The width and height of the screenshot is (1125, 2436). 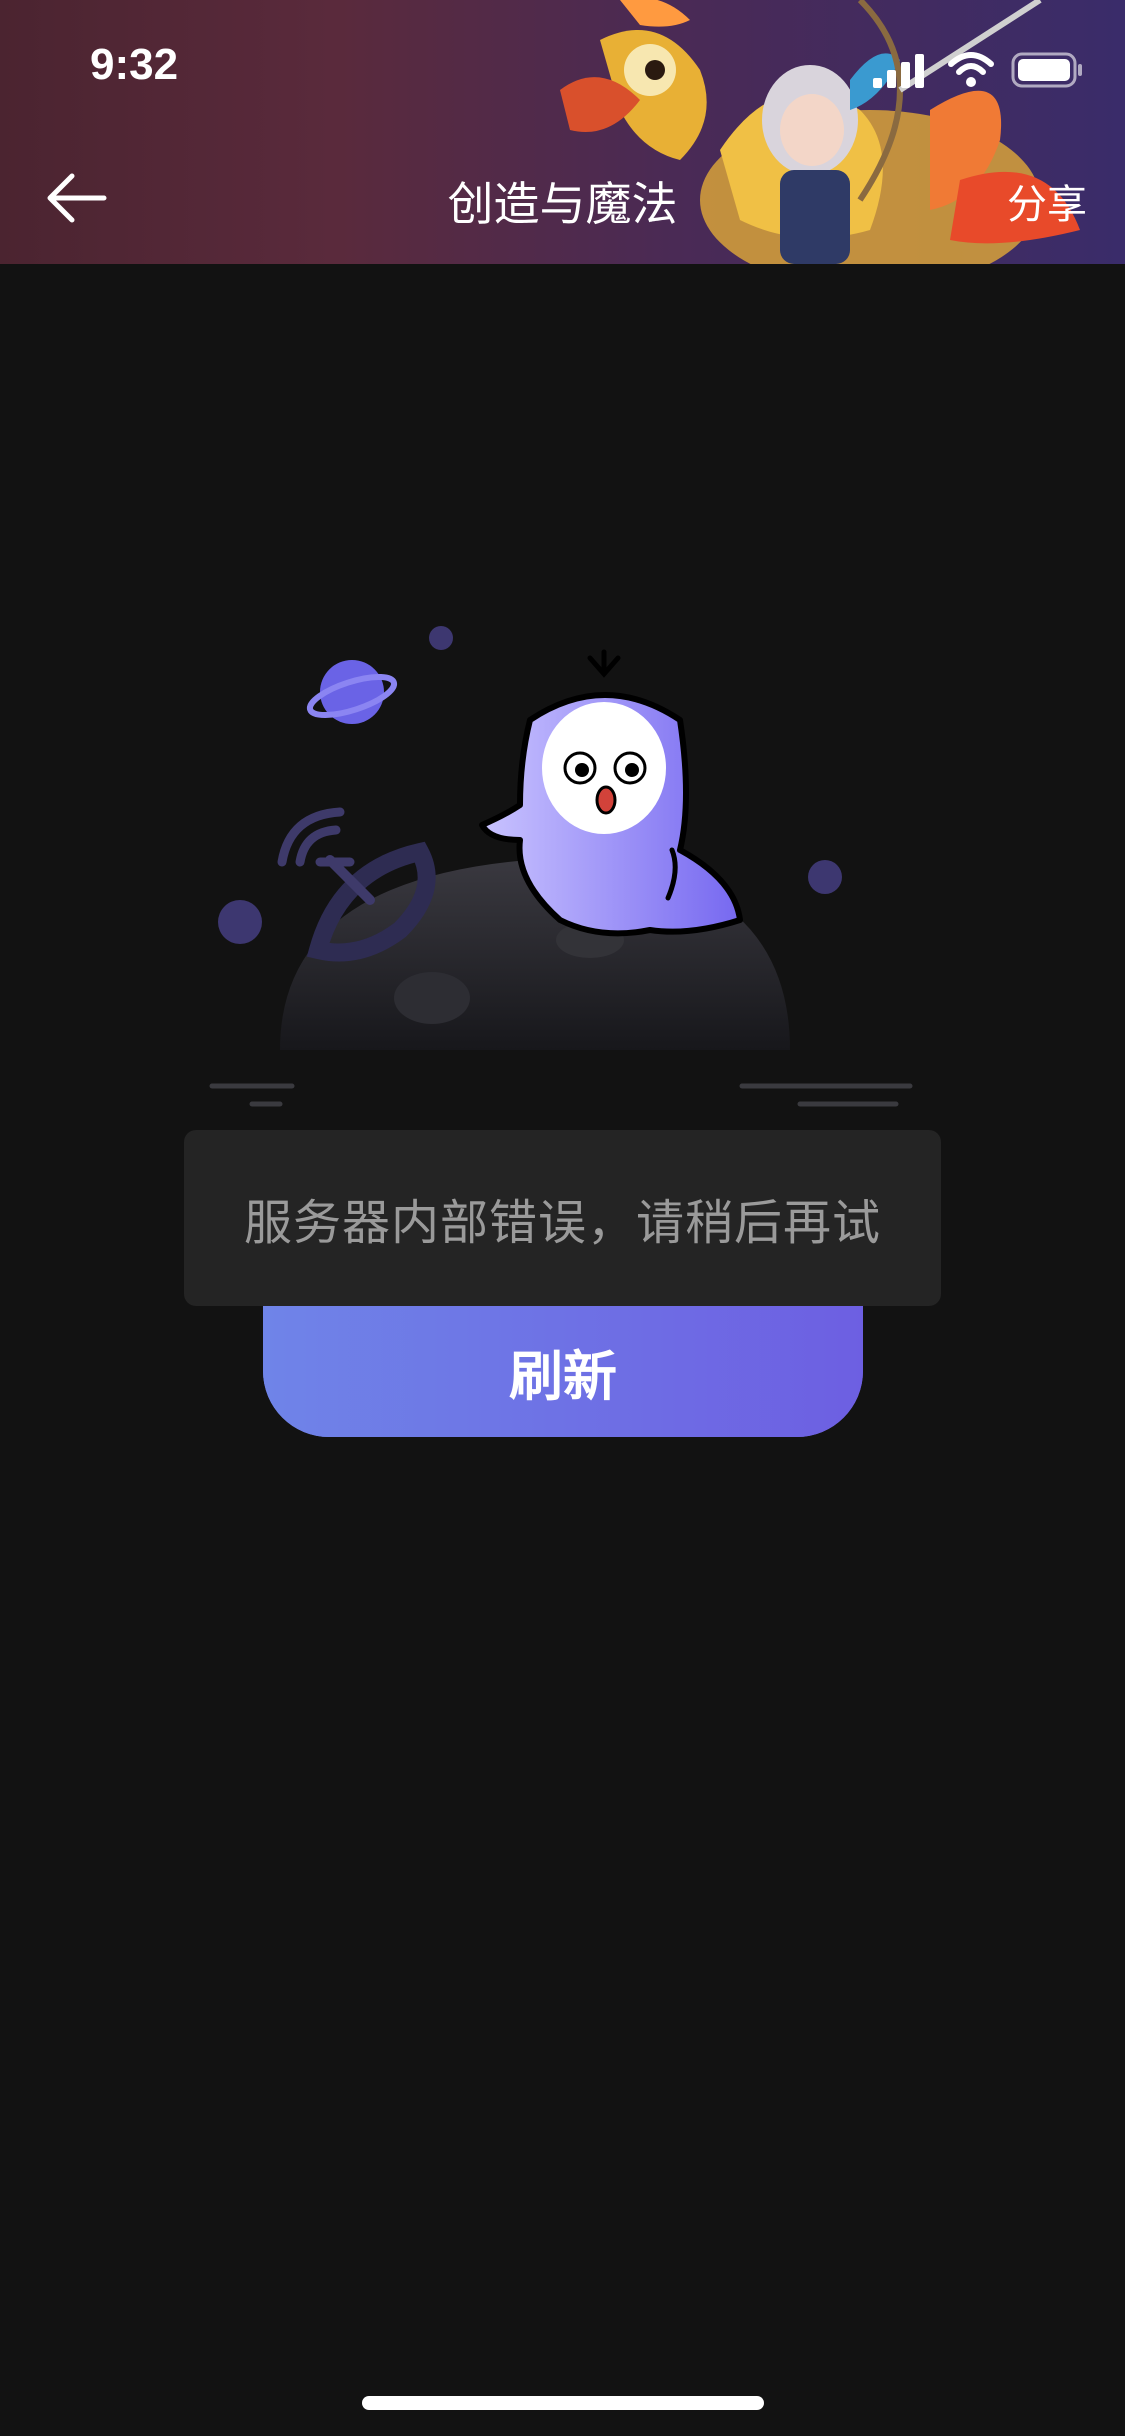 I want to click on battery-icon, so click(x=1046, y=70).